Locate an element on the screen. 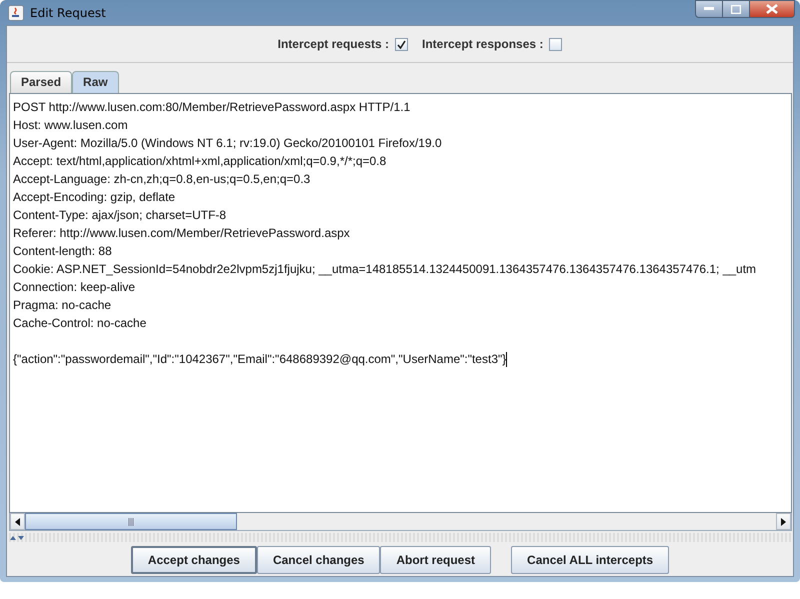 This screenshot has width=800, height=599. option-label: Intercept responses : is located at coordinates (483, 44).